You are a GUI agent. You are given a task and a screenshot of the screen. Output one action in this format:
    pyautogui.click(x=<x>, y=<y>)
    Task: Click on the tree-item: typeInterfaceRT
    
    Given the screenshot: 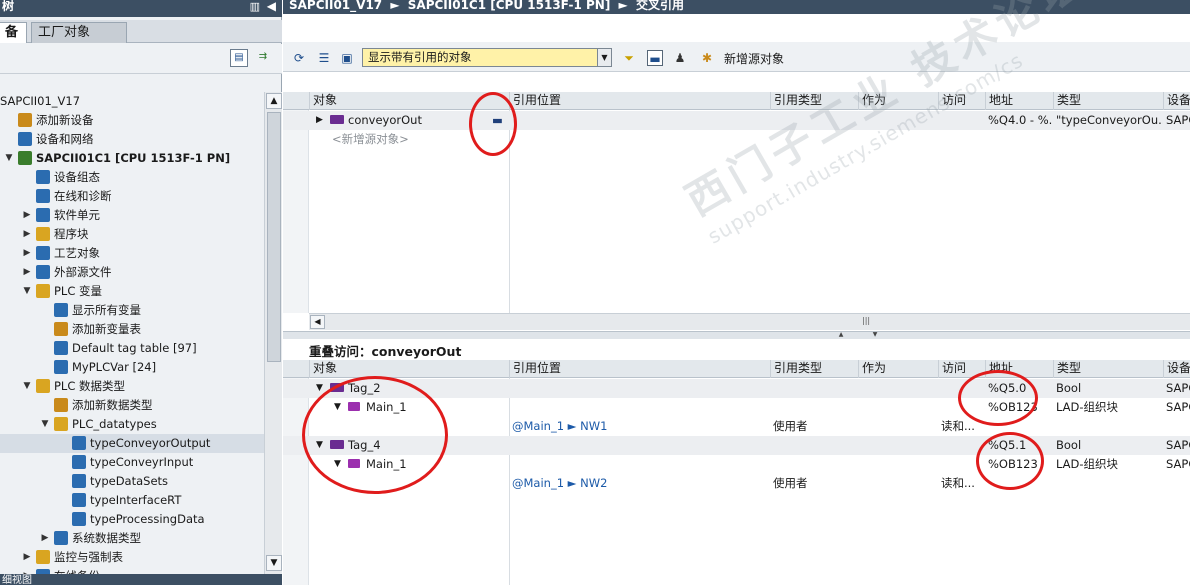 What is the action you would take?
    pyautogui.click(x=132, y=500)
    